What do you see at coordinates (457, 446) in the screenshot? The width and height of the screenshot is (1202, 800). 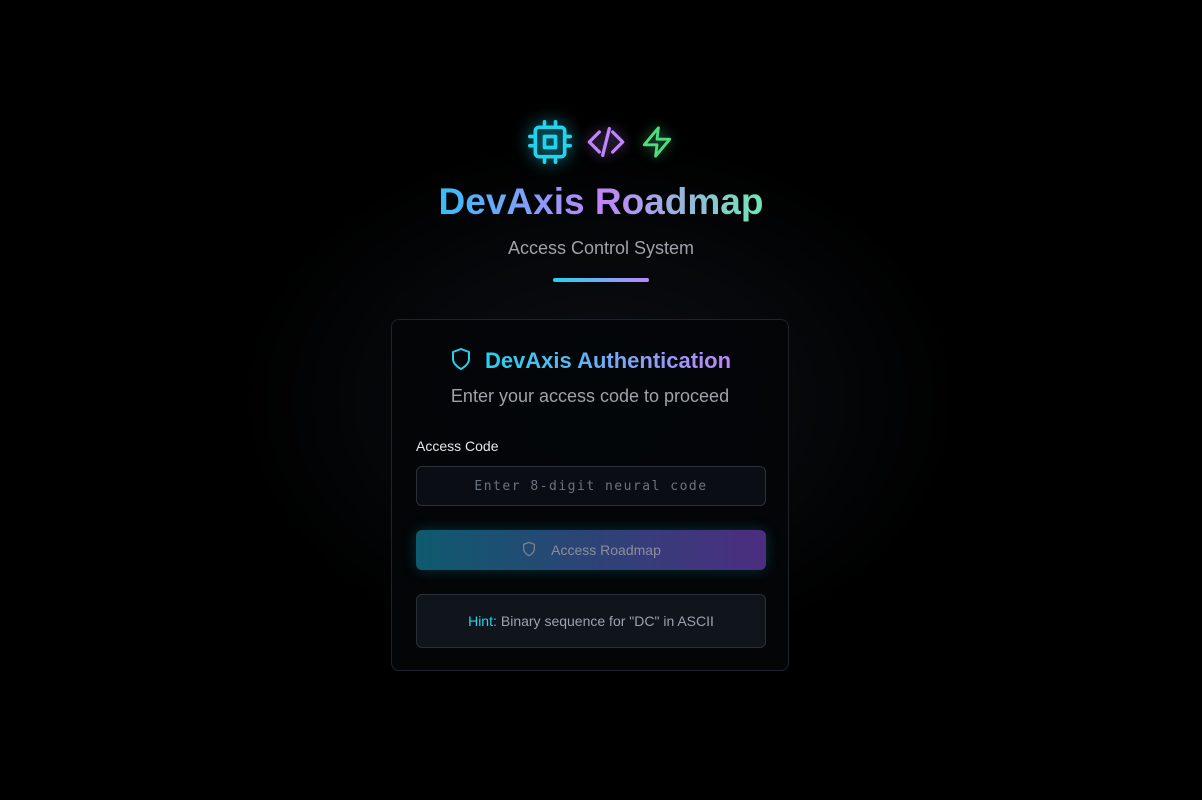 I see `access-code-label: Access Code` at bounding box center [457, 446].